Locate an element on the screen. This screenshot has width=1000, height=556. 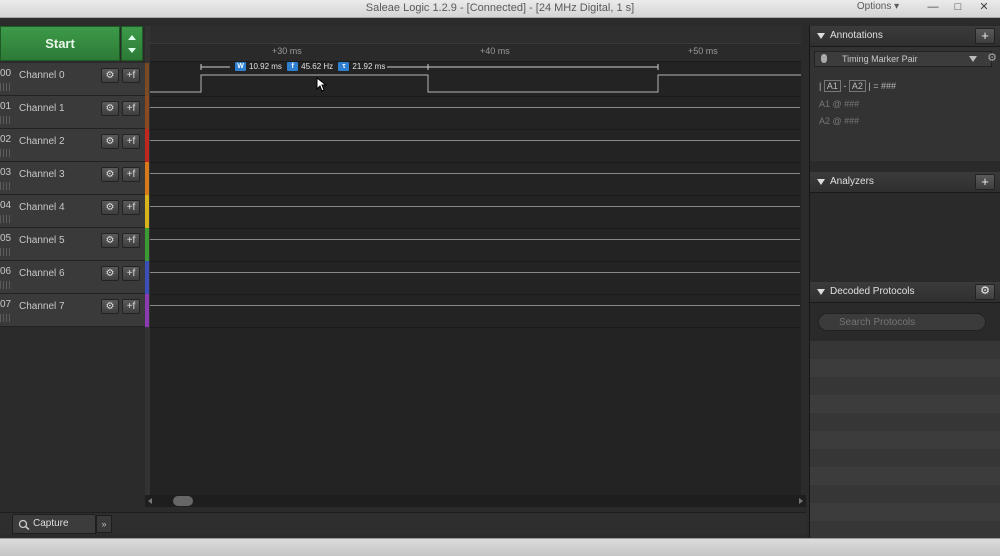
timeline-overview is located at coordinates (475, 35).